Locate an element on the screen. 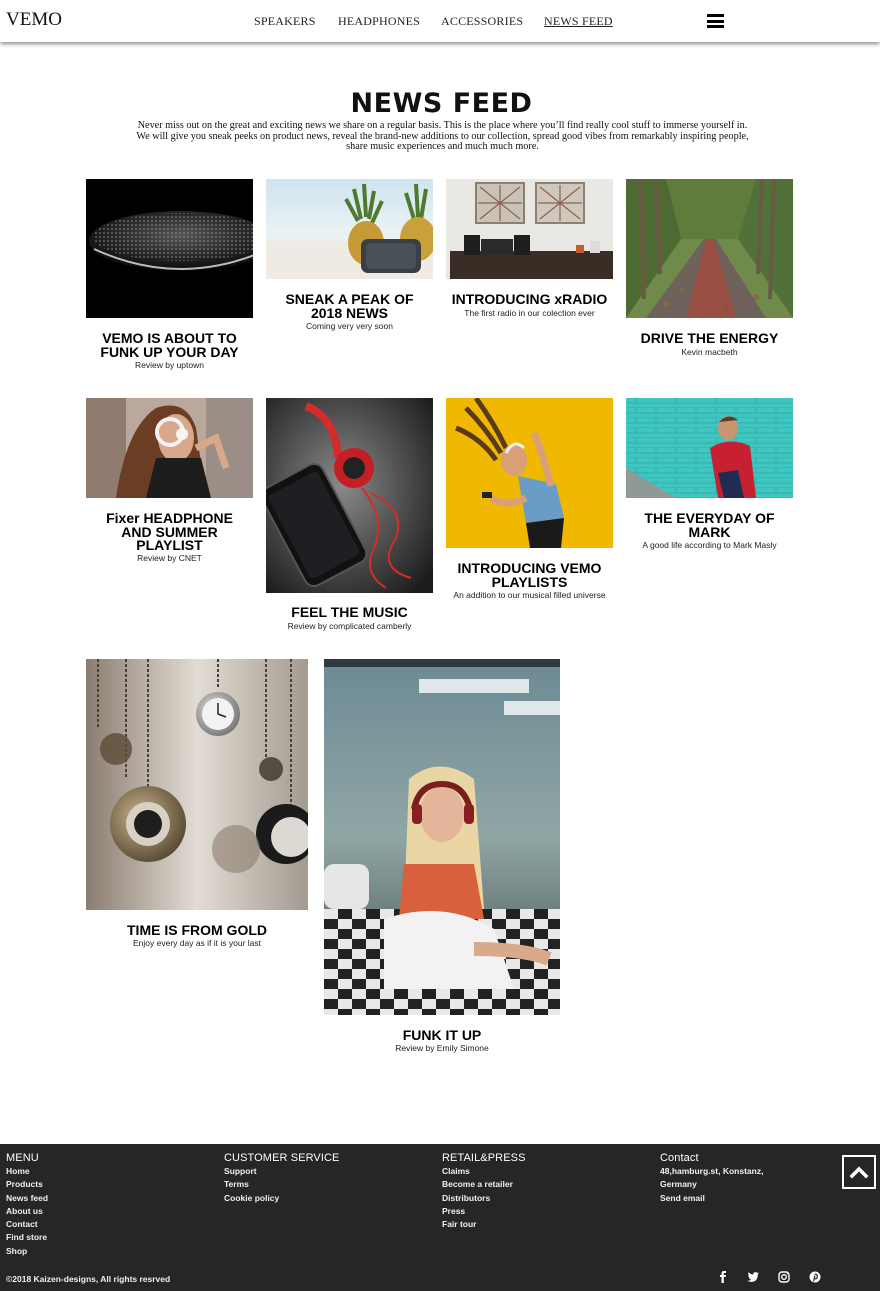 The height and width of the screenshot is (1291, 880). twitter-icon is located at coordinates (753, 1277).